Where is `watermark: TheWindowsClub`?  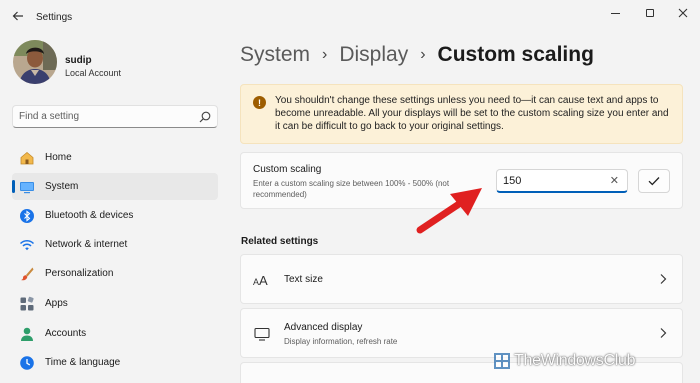 watermark: TheWindowsClub is located at coordinates (564, 361).